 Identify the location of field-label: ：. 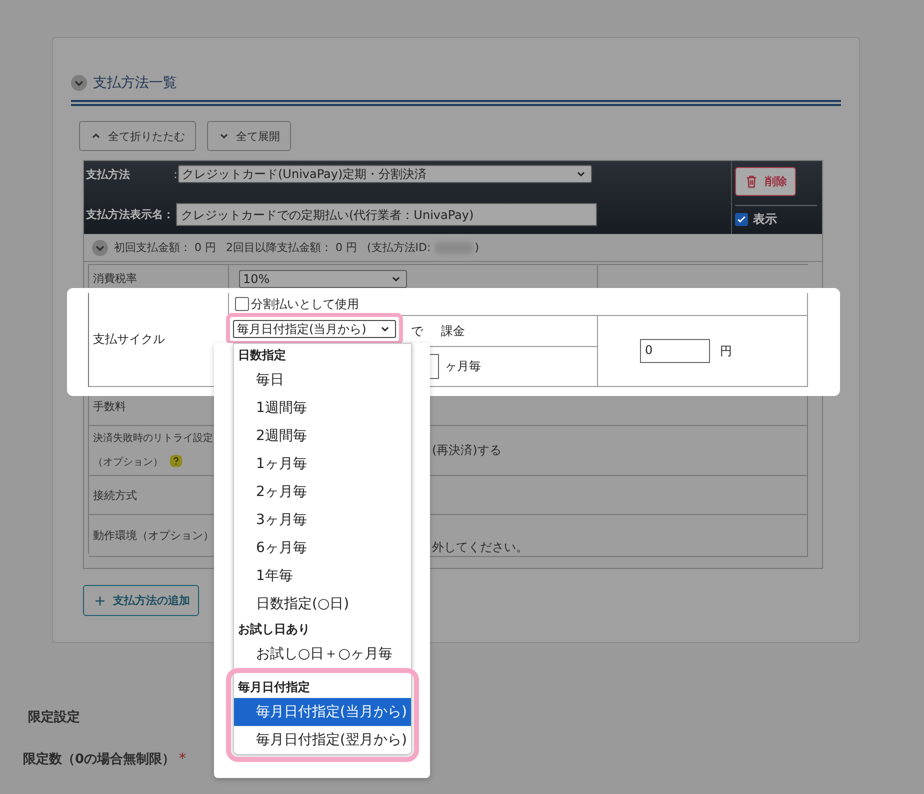
(174, 174).